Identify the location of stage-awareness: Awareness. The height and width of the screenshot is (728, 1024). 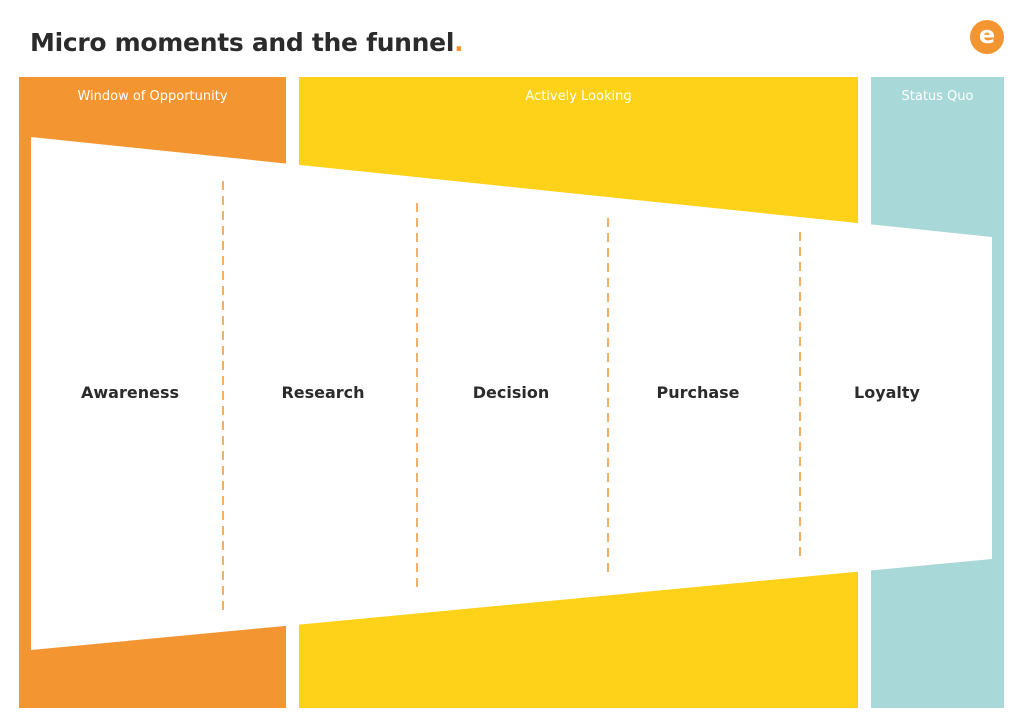
(130, 392).